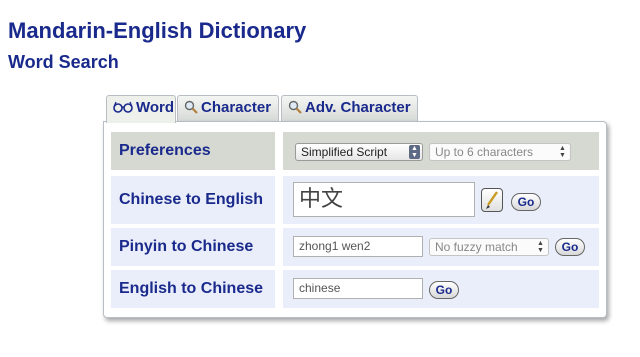  What do you see at coordinates (193, 247) in the screenshot?
I see `pinyin-to-chinese-label: Pinyin to Chinese` at bounding box center [193, 247].